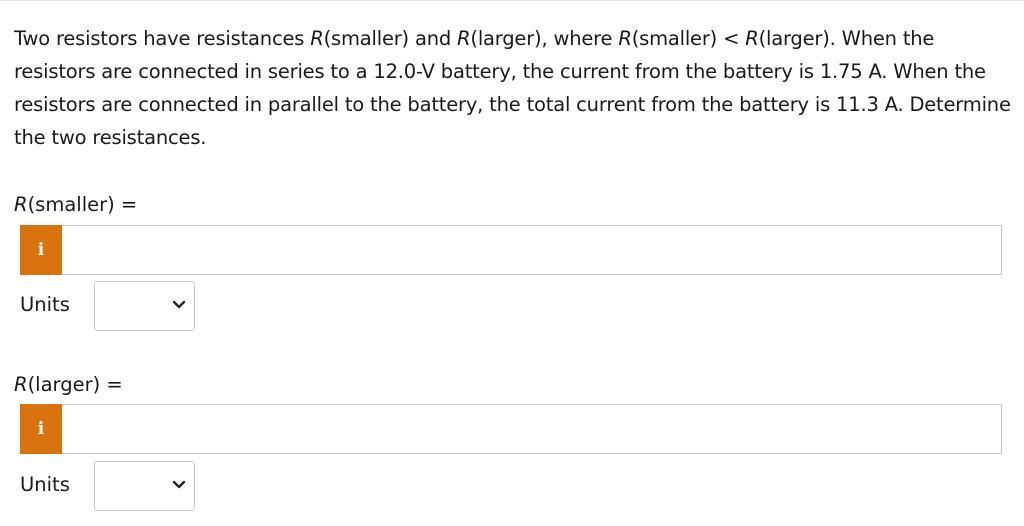  I want to click on r-smaller-answer-row: i, so click(511, 250).